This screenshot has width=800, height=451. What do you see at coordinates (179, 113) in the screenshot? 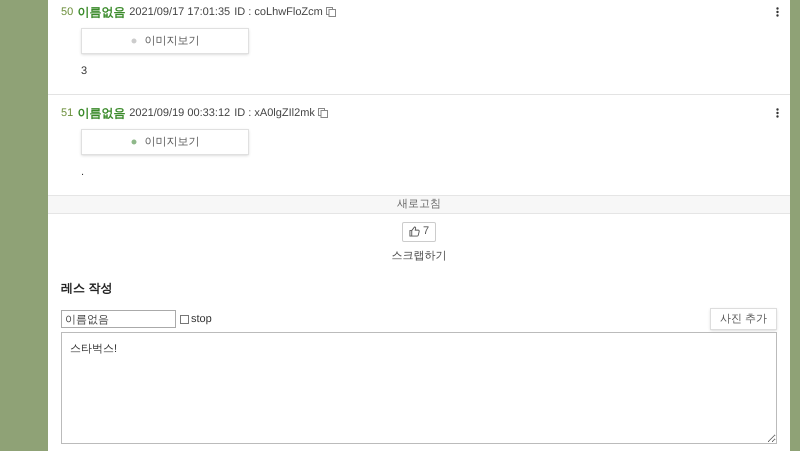
I see `post-datetime: 2021/09/19 00:33:12` at bounding box center [179, 113].